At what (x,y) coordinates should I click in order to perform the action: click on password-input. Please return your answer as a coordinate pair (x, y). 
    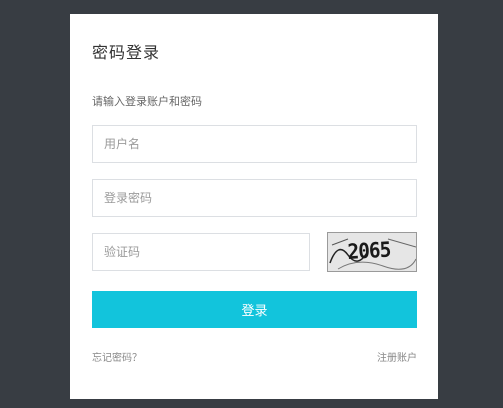
    Looking at the image, I should click on (254, 198).